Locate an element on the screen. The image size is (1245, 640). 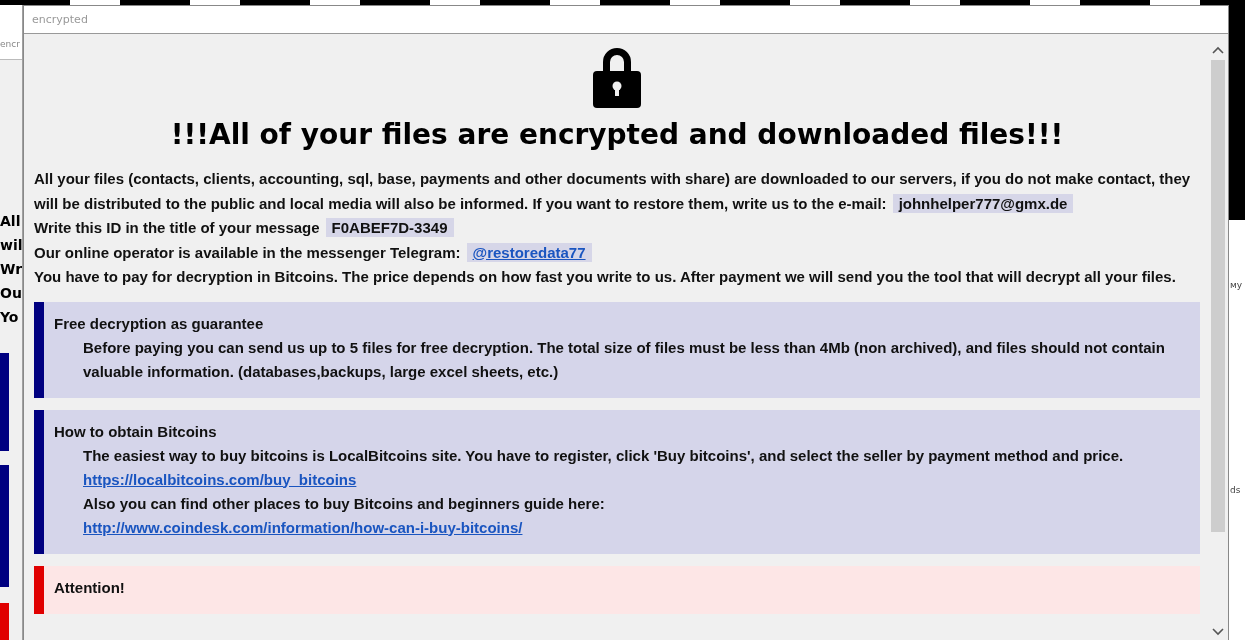
heading: !!!All of your files are encrypted and downloaded files!!! is located at coordinates (617, 134).